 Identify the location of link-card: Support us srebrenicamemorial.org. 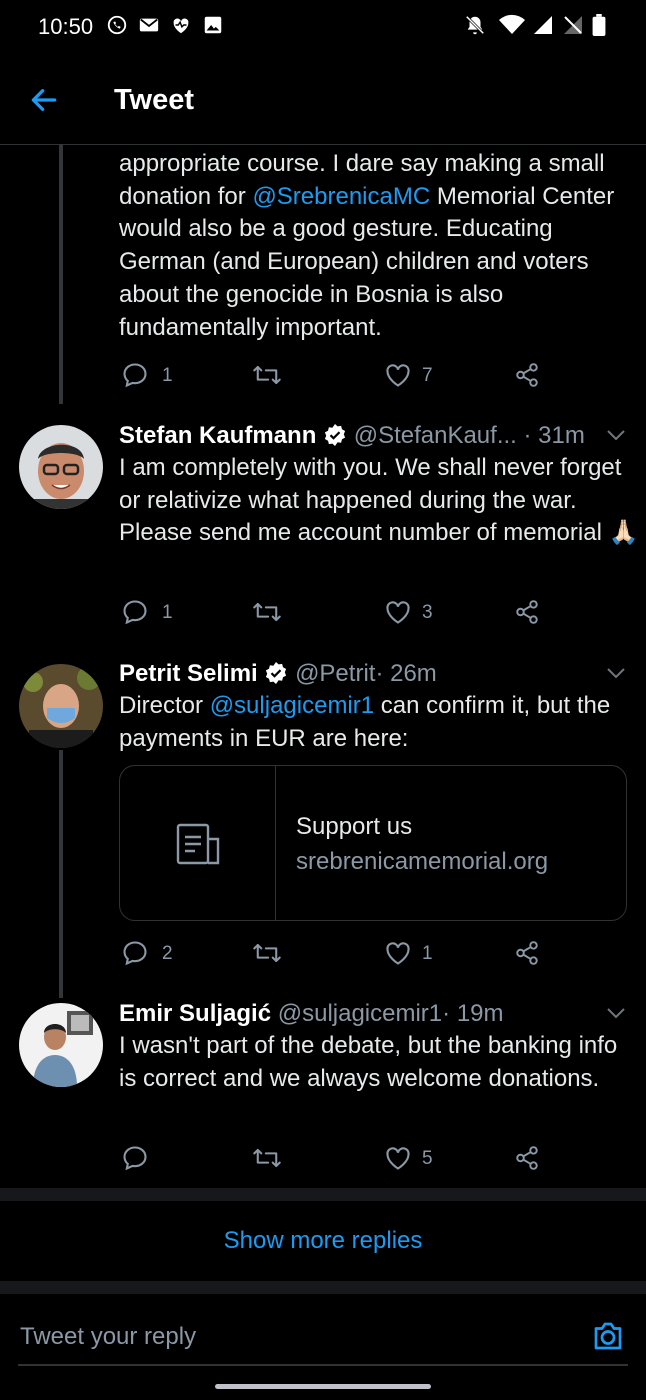
(373, 843).